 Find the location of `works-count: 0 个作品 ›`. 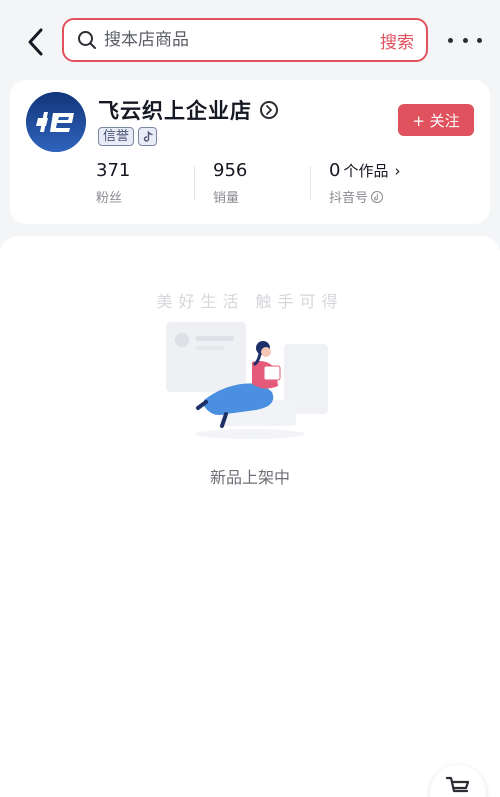

works-count: 0 个作品 › is located at coordinates (364, 170).